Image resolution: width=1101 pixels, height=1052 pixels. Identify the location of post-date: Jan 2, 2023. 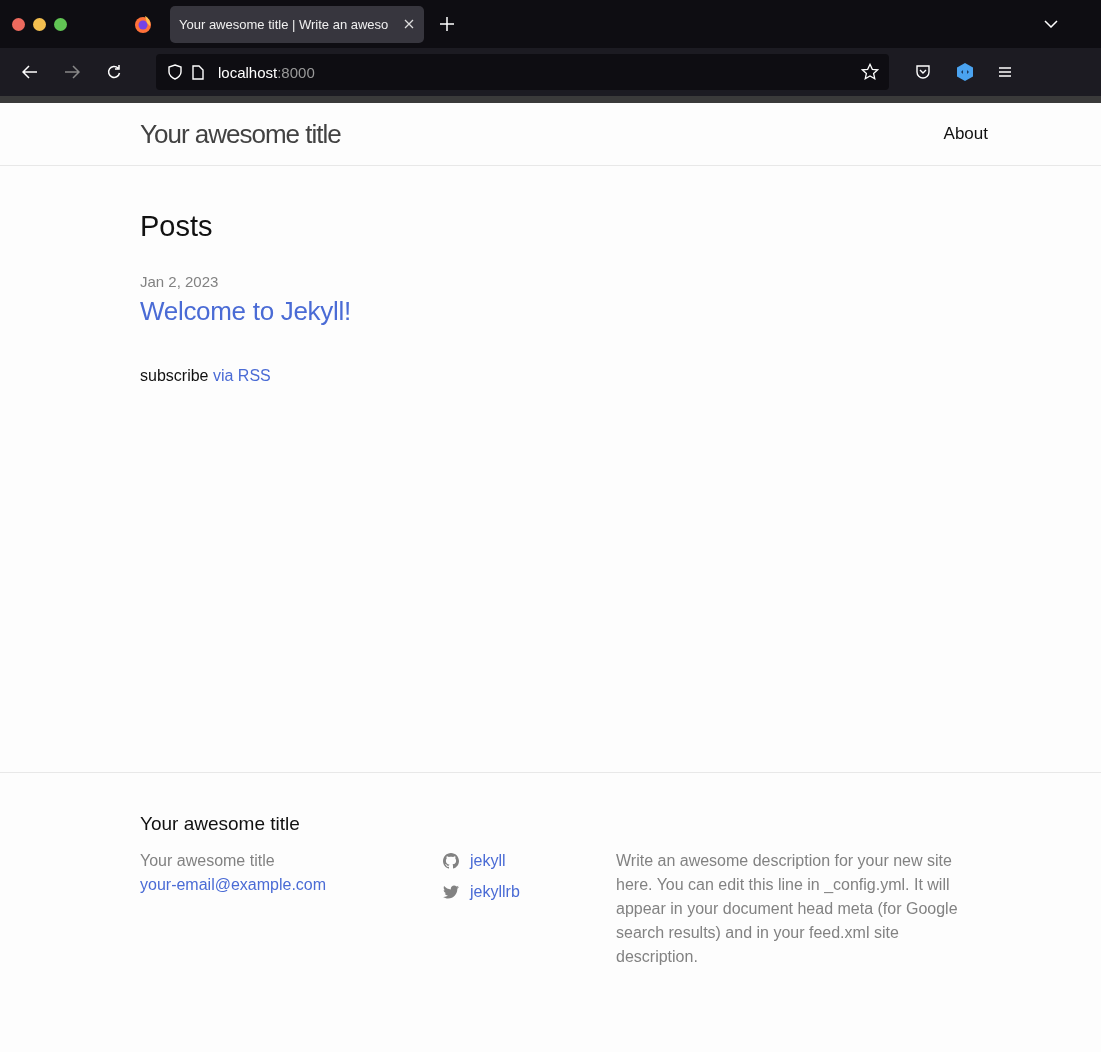
(179, 281).